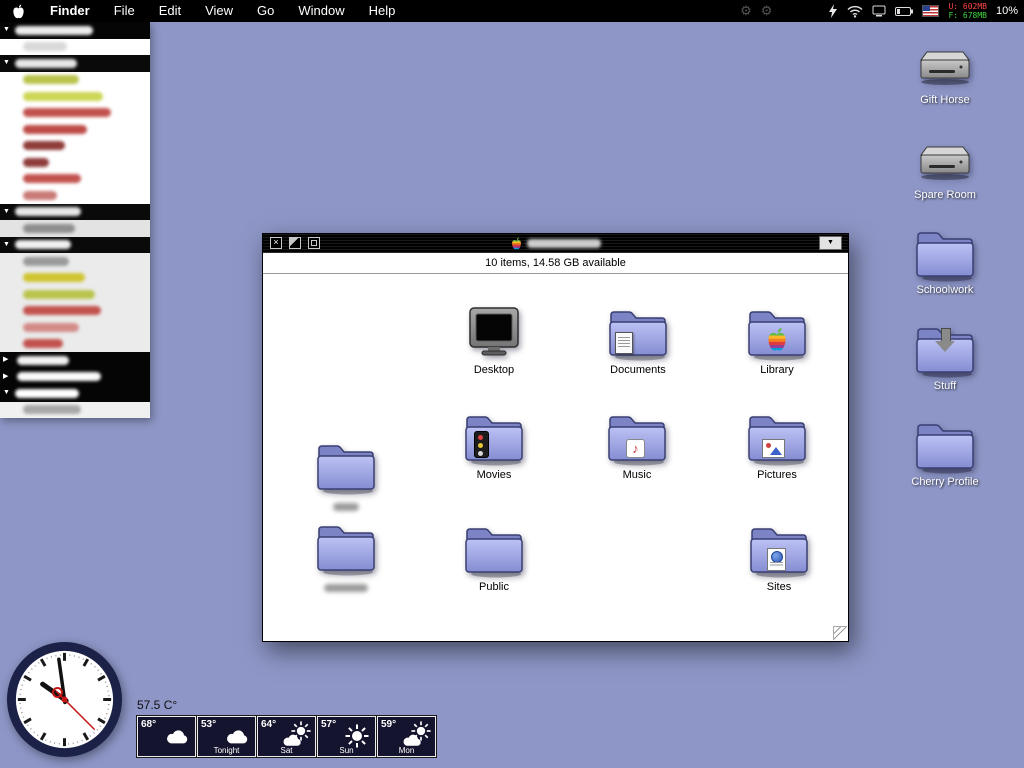  Describe the element at coordinates (945, 350) in the screenshot. I see `download-arrow-badge-icon` at that location.